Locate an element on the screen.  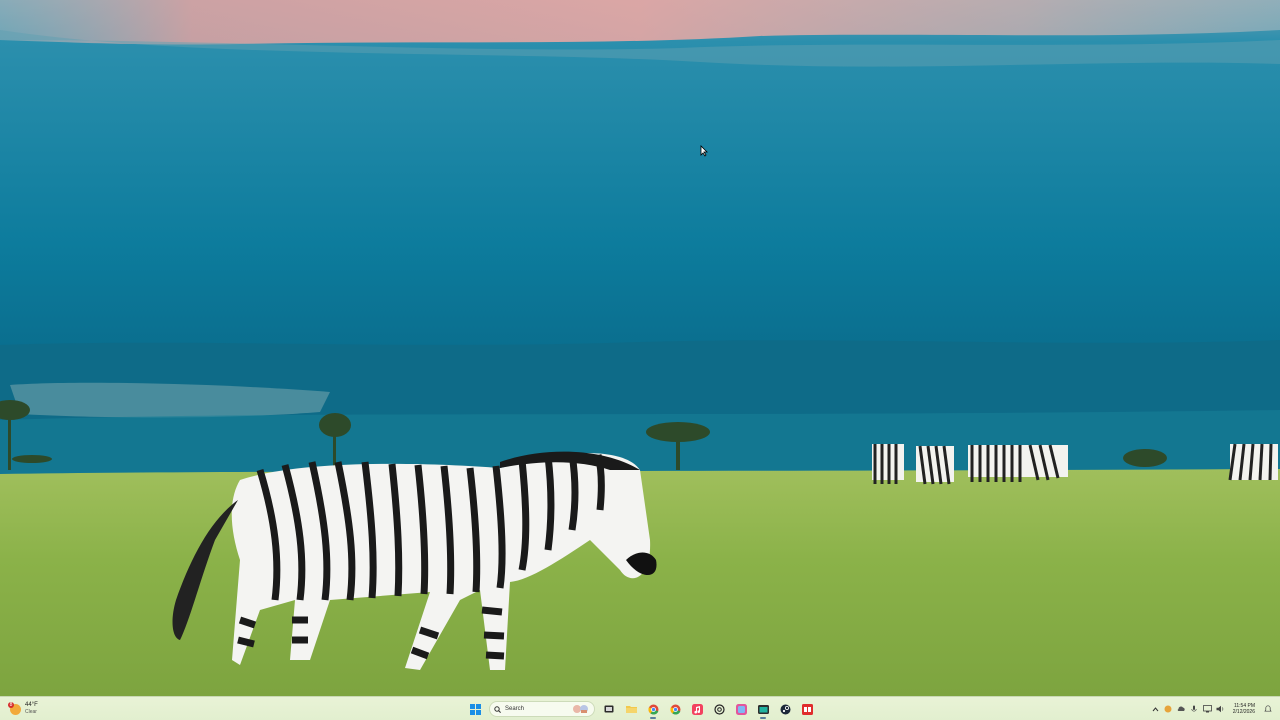
shield-alert-icon is located at coordinates (1168, 709).